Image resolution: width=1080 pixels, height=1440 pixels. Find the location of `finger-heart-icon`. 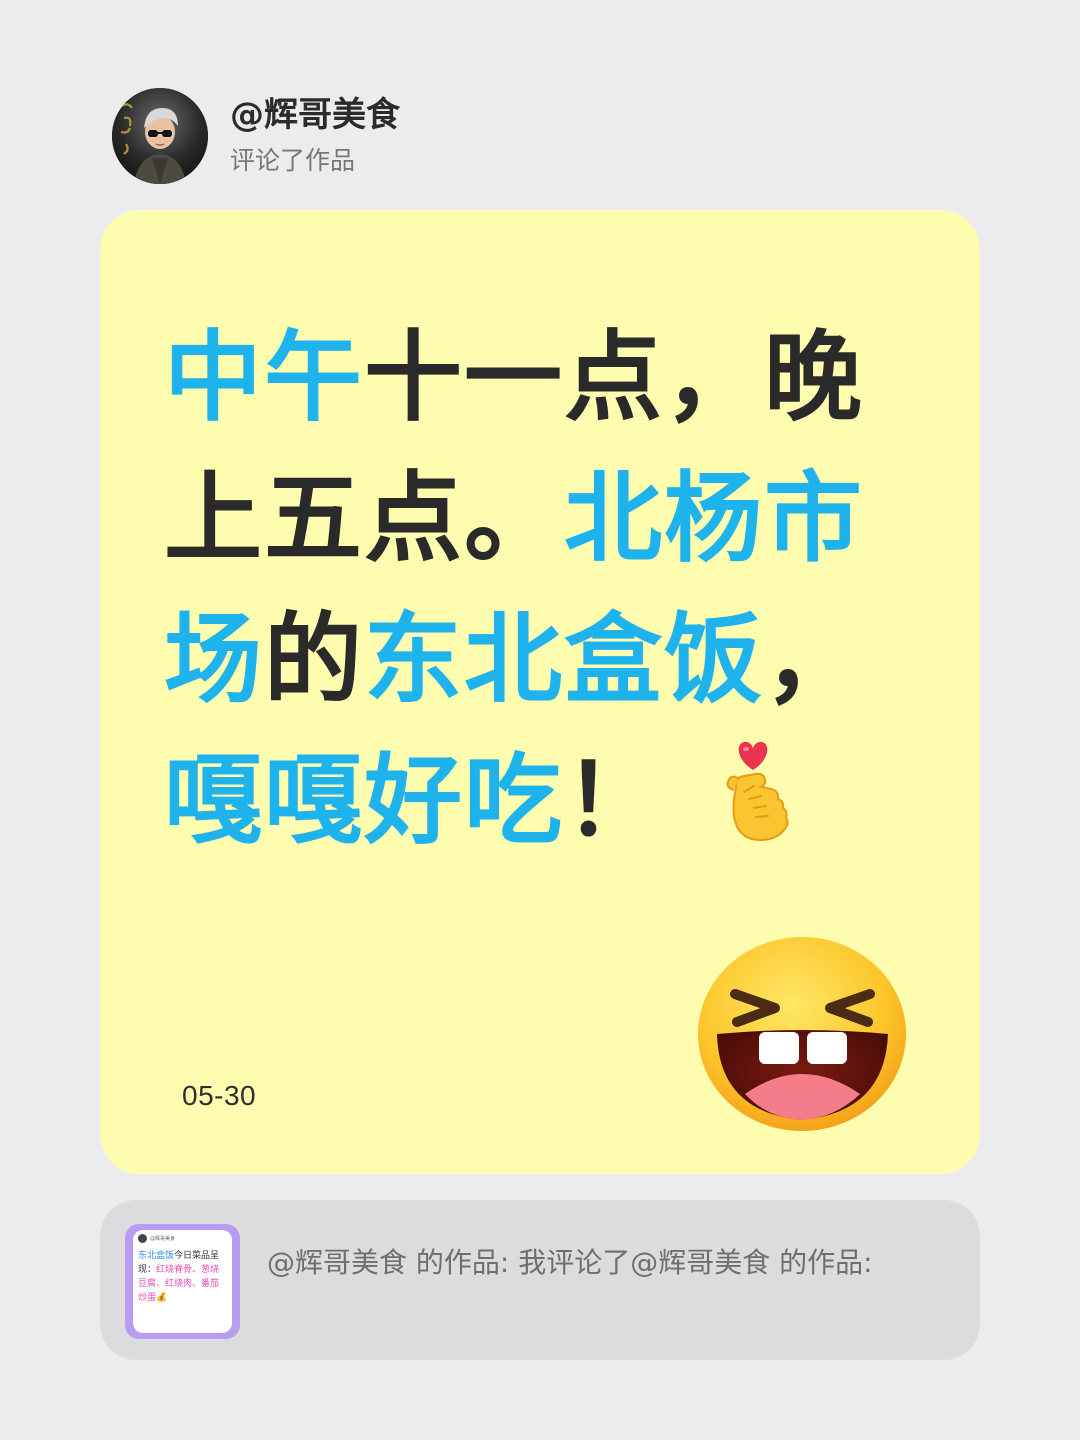

finger-heart-icon is located at coordinates (753, 792).